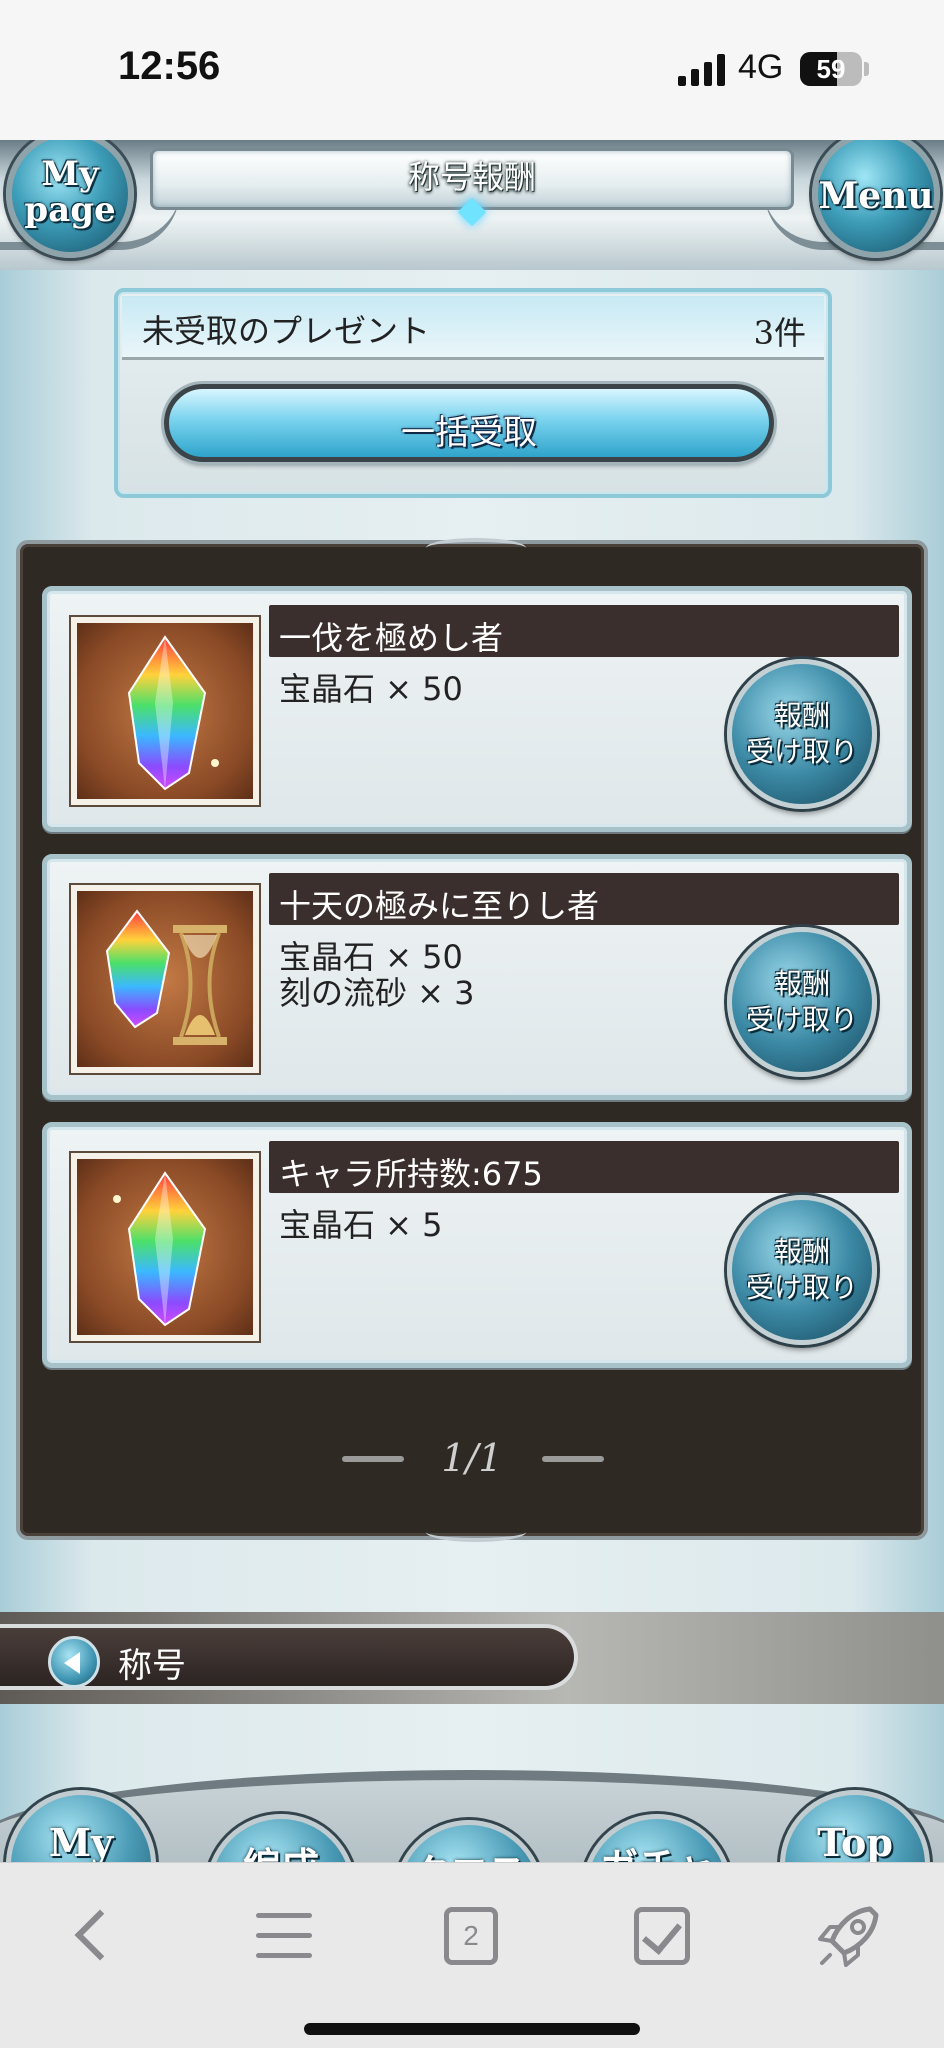 The height and width of the screenshot is (2048, 944). Describe the element at coordinates (391, 638) in the screenshot. I see `reward-title: 一伐を極めし者` at that location.